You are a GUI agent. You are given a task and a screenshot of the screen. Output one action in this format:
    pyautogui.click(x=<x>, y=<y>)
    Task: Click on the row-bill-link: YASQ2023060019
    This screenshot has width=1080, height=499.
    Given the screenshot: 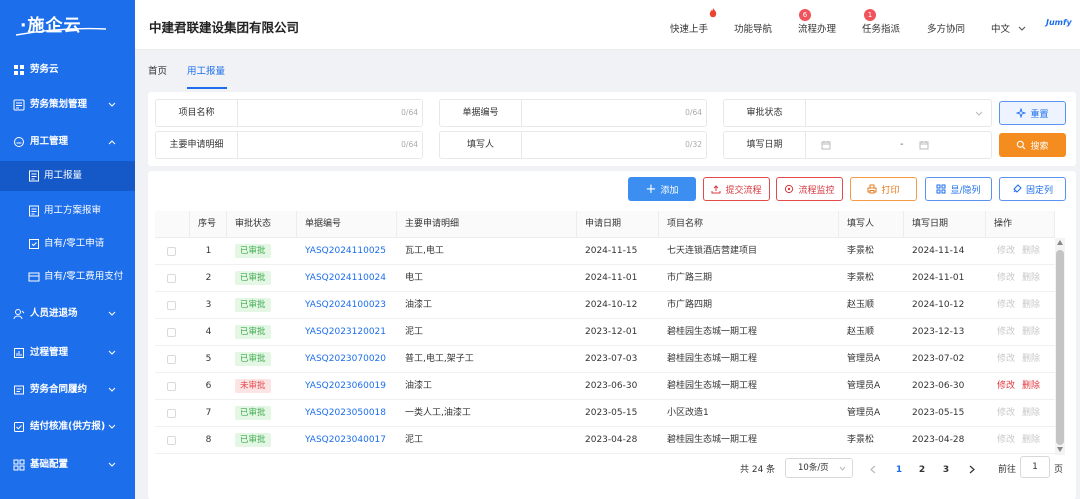 What is the action you would take?
    pyautogui.click(x=345, y=386)
    